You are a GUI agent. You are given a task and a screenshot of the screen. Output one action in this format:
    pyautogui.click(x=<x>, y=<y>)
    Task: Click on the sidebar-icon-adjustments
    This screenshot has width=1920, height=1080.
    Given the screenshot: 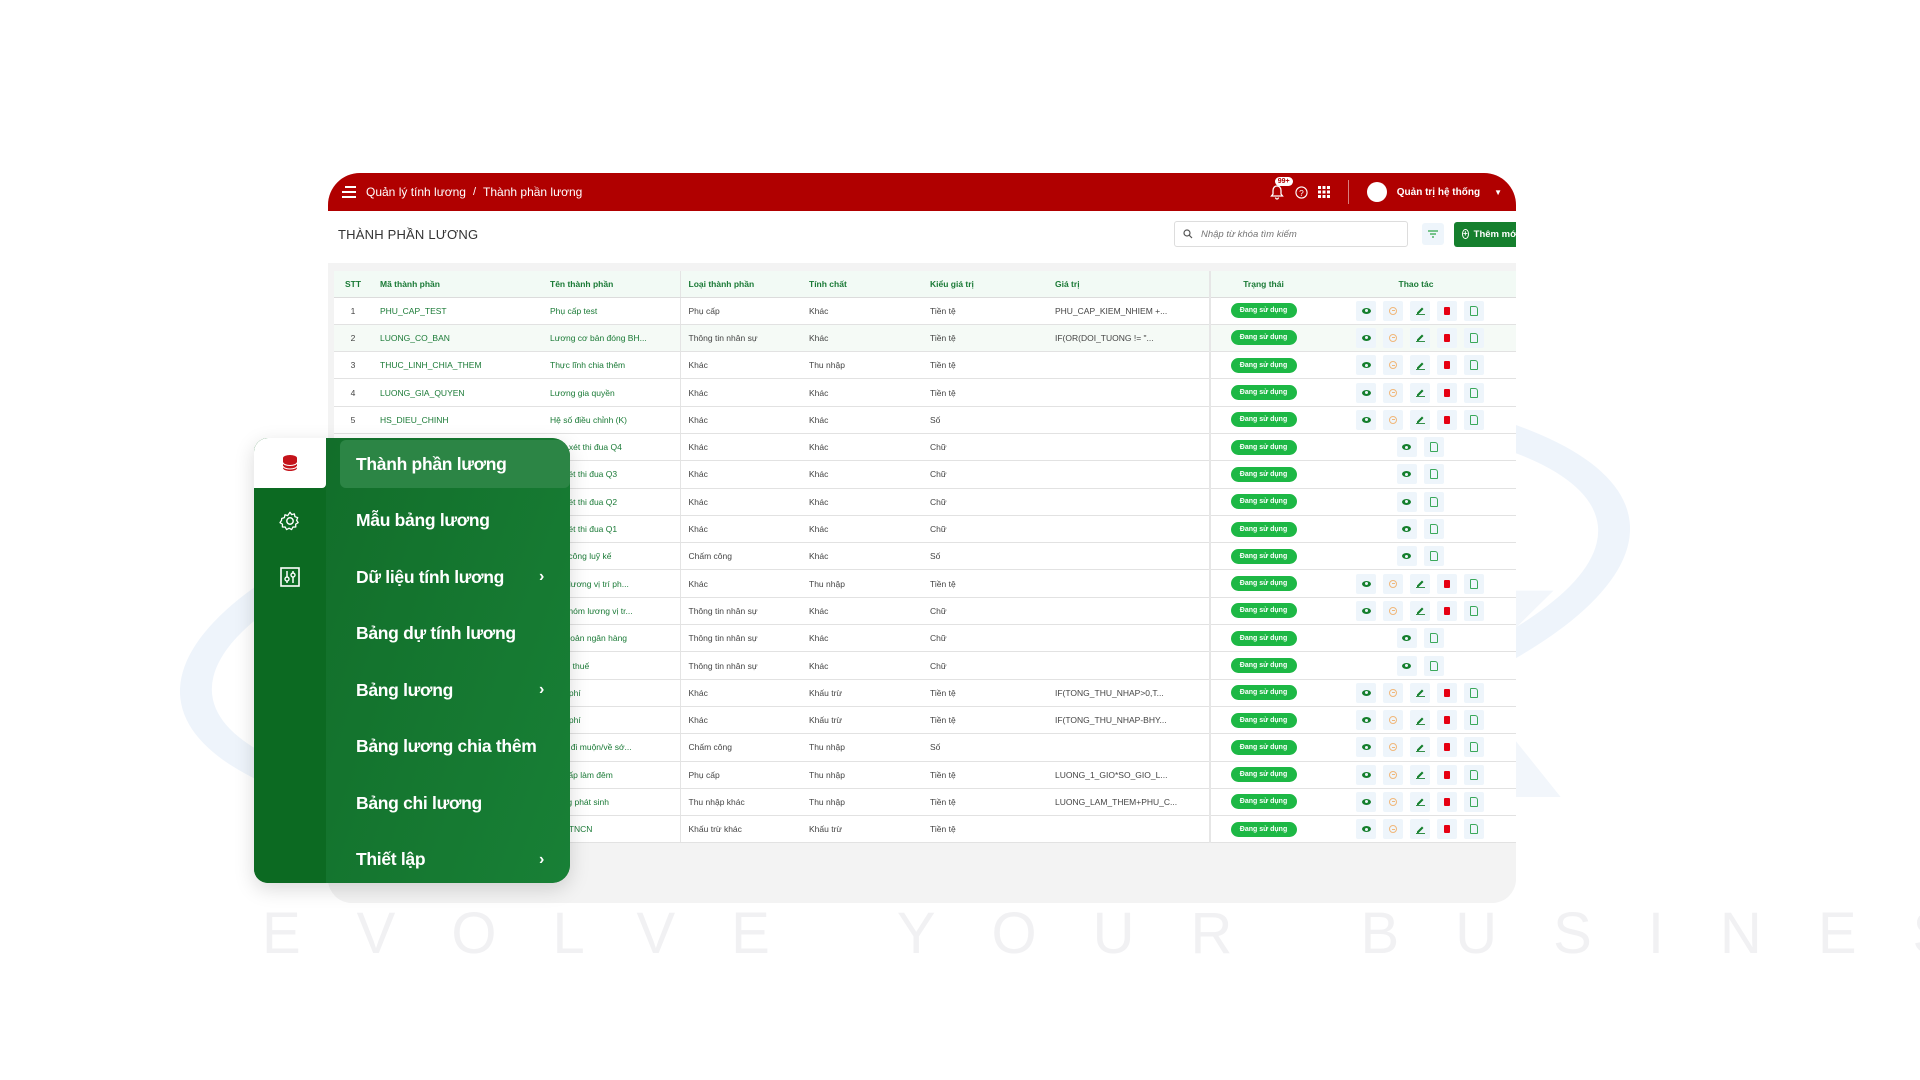 What is the action you would take?
    pyautogui.click(x=290, y=577)
    